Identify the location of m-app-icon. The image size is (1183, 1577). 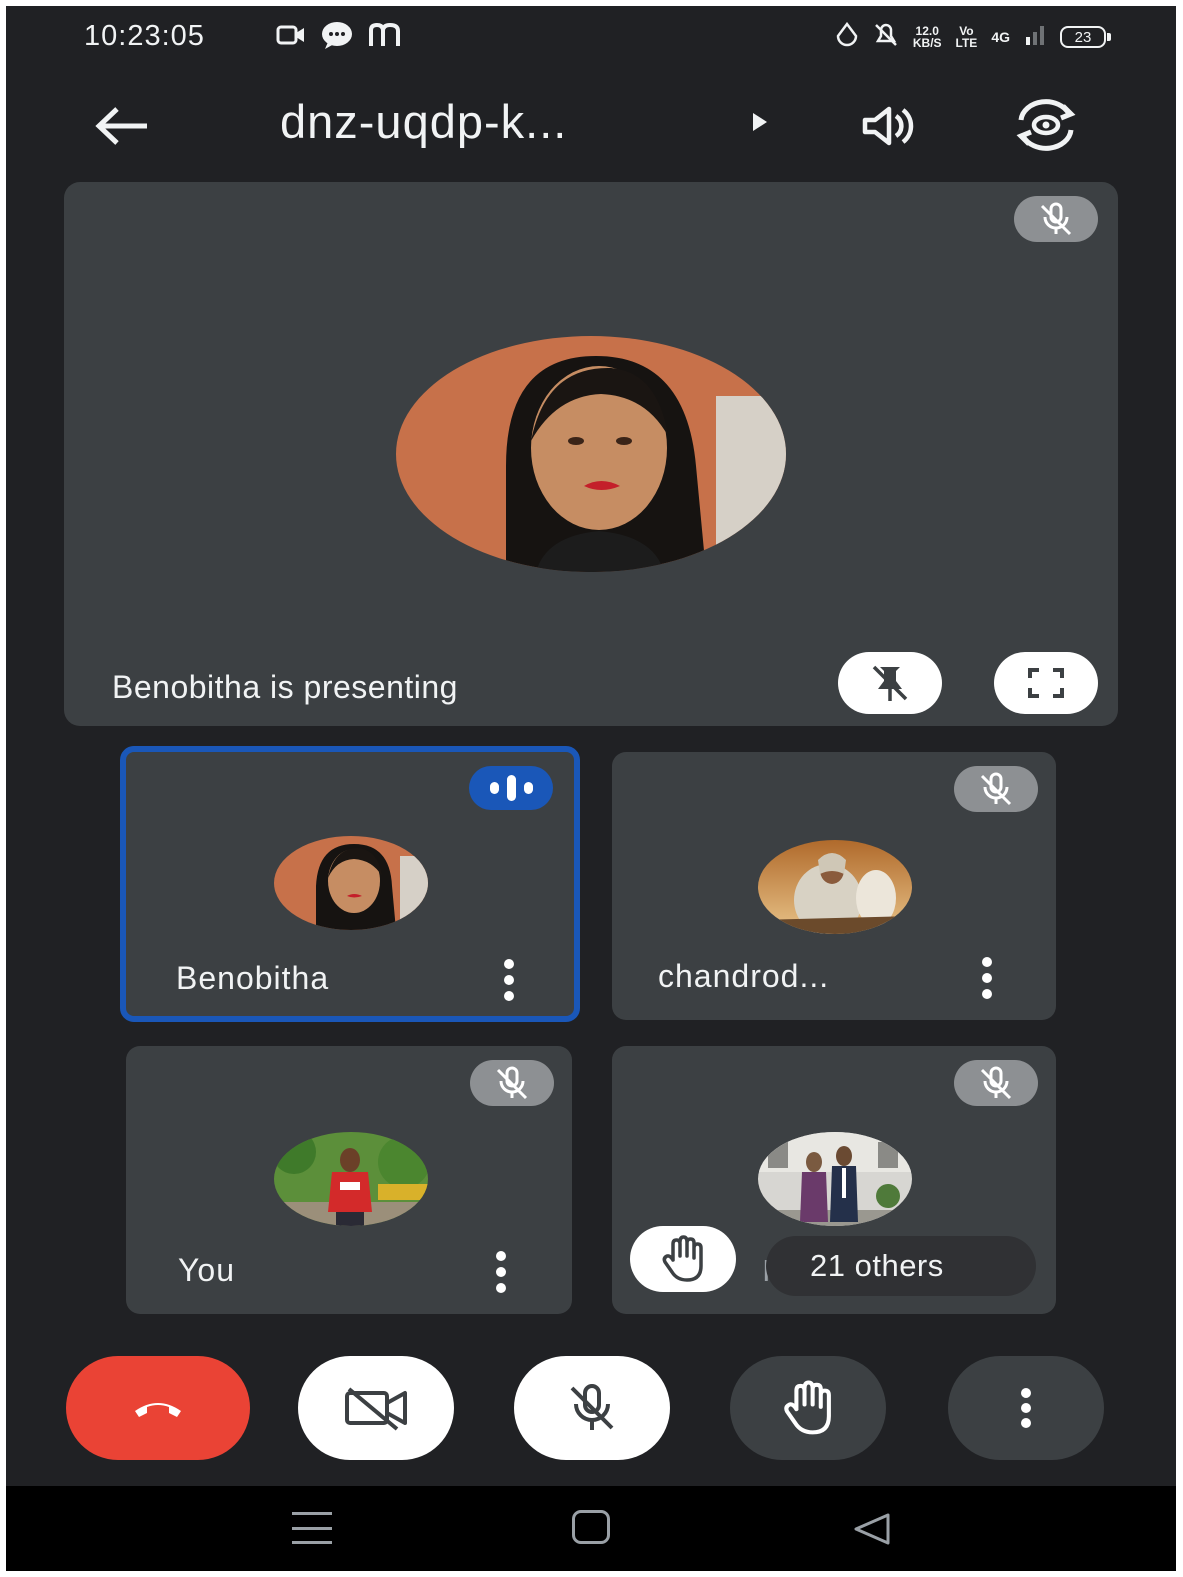
(385, 37).